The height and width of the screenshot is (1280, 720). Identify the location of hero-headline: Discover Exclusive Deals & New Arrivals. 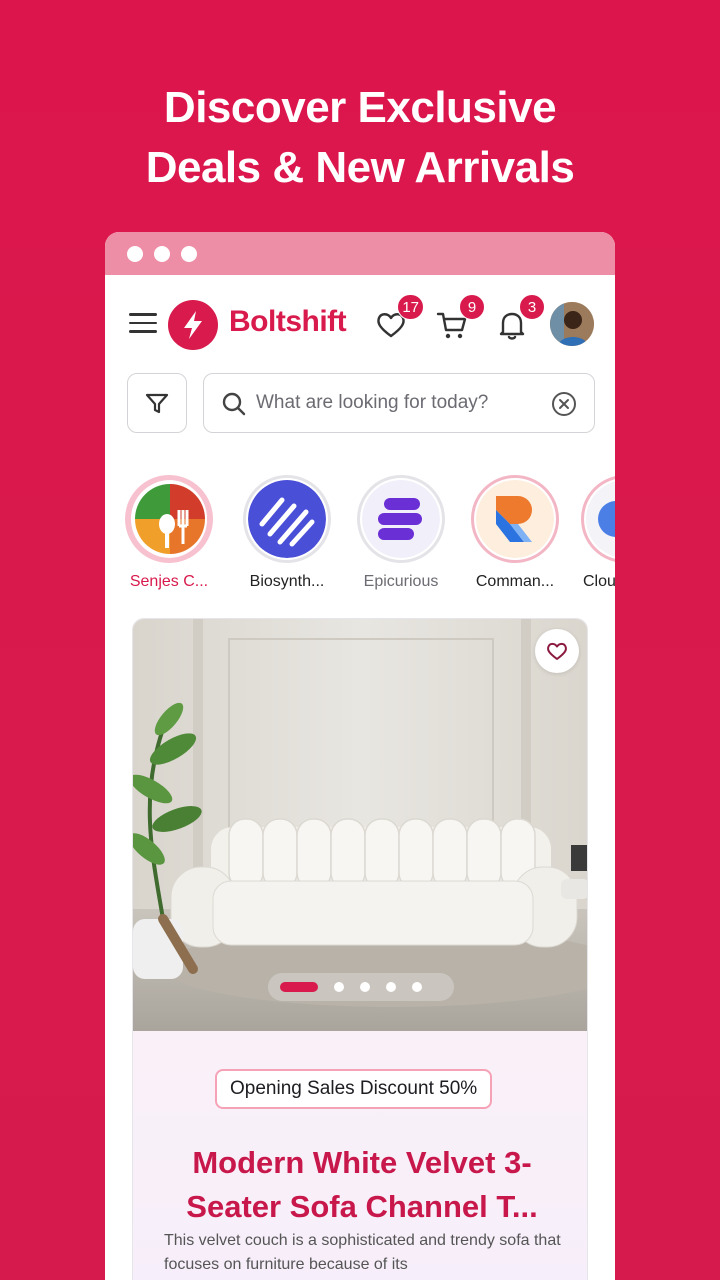
(360, 138).